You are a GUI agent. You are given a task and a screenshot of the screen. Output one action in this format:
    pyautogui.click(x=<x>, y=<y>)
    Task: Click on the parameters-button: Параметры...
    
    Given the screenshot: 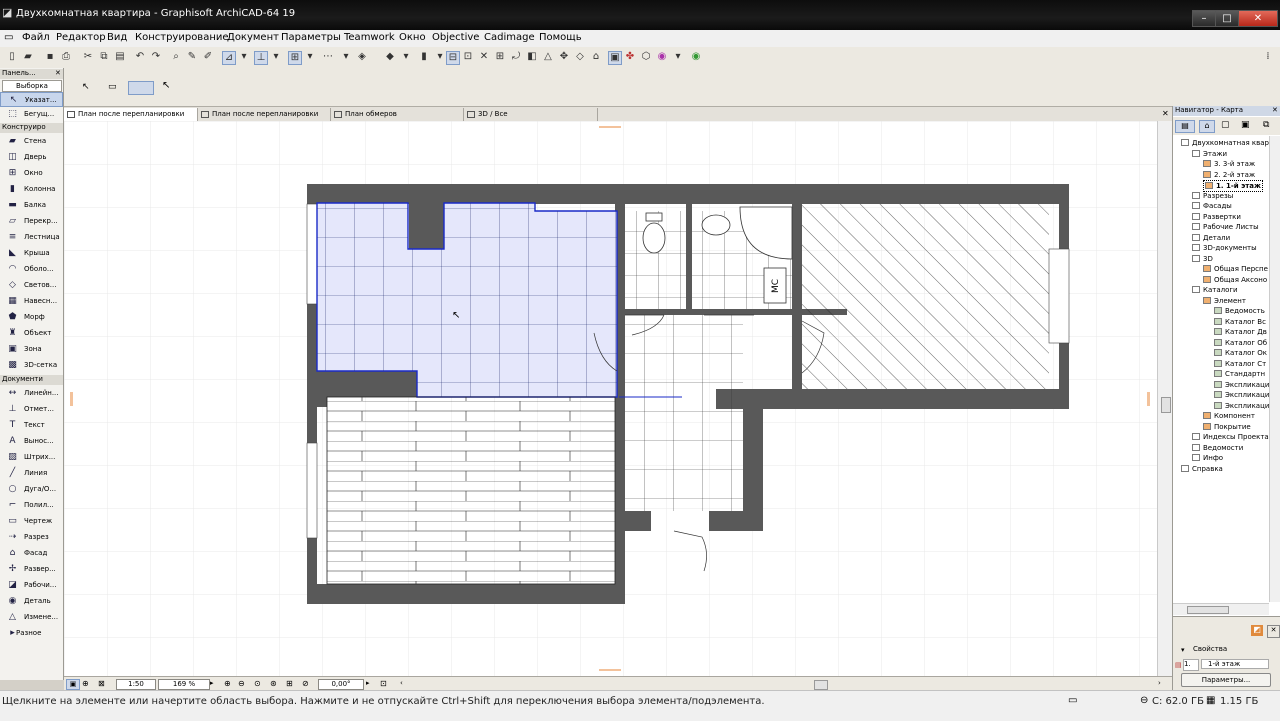 What is the action you would take?
    pyautogui.click(x=1226, y=680)
    